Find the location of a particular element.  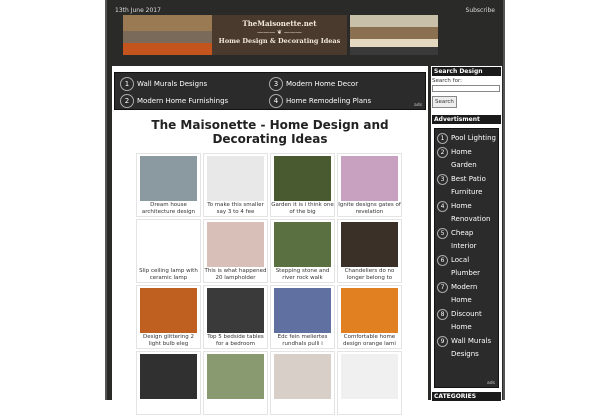

gallery-caption: This is what happened 20 lampholder is located at coordinates (235, 275).